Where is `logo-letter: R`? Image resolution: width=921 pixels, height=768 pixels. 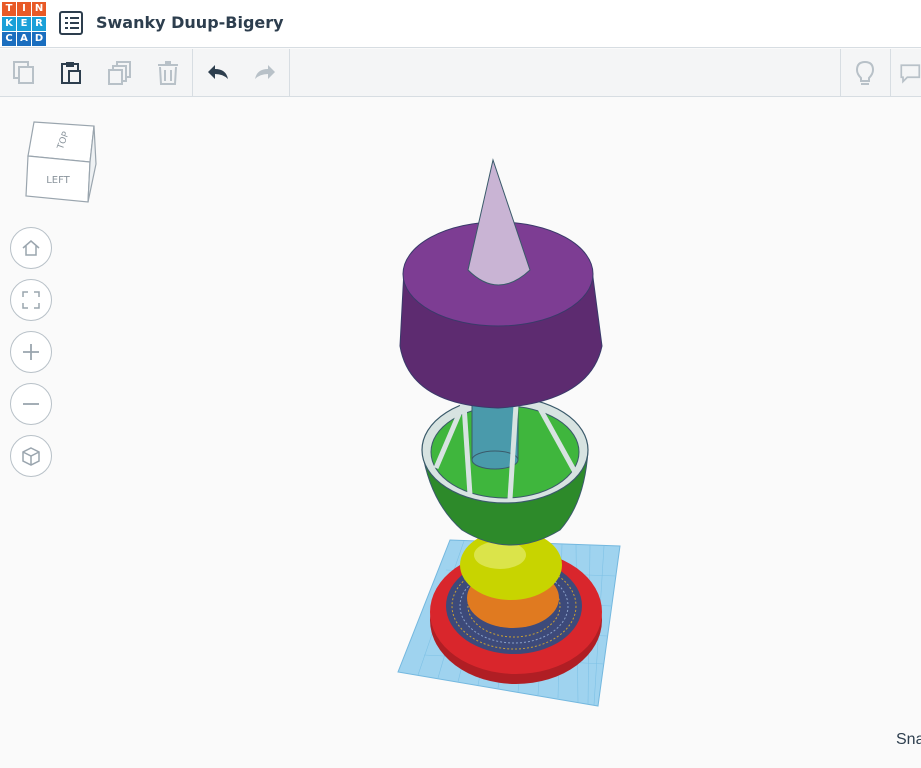
logo-letter: R is located at coordinates (39, 24).